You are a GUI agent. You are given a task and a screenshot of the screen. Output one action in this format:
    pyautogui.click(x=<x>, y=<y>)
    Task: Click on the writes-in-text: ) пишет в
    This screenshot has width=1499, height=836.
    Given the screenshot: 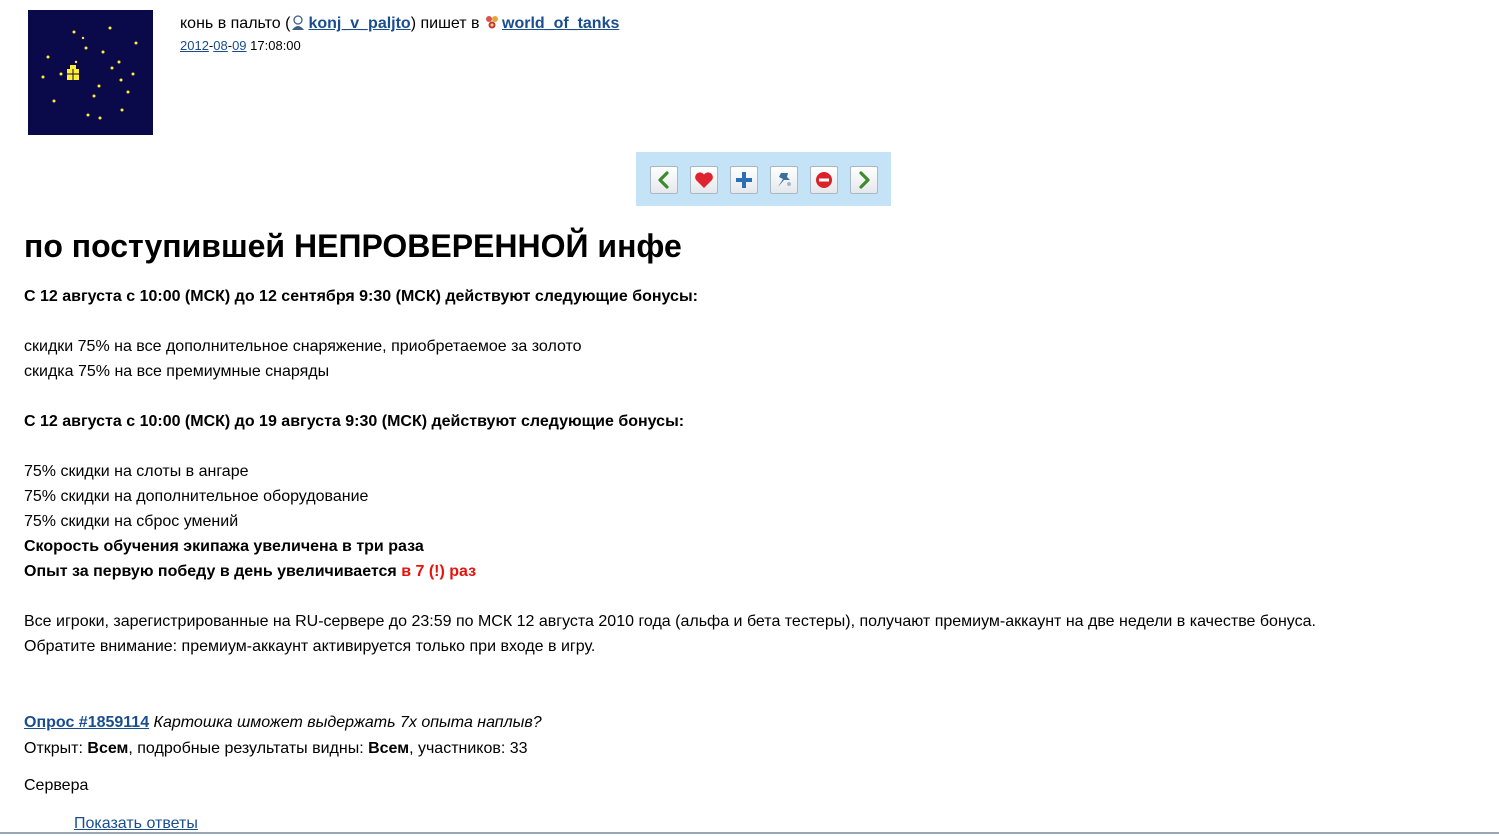 What is the action you would take?
    pyautogui.click(x=447, y=23)
    